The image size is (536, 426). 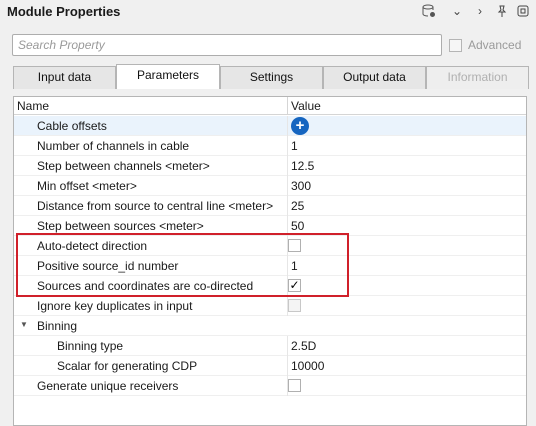 What do you see at coordinates (108, 386) in the screenshot?
I see `row-name: Generate unique receivers` at bounding box center [108, 386].